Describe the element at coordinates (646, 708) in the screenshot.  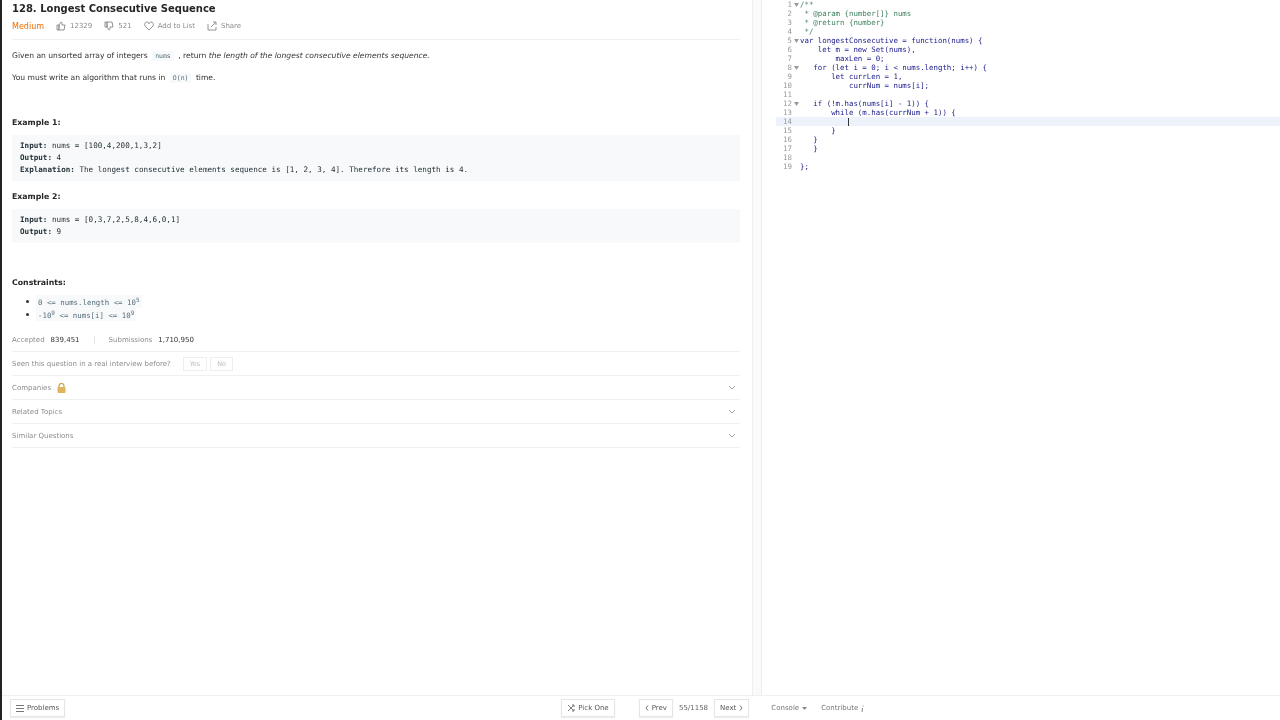
I see `chevron-left-icon` at that location.